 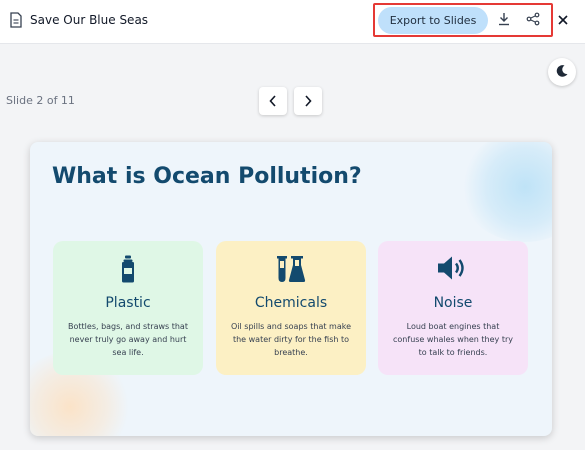 I want to click on speaker-icon, so click(x=453, y=270).